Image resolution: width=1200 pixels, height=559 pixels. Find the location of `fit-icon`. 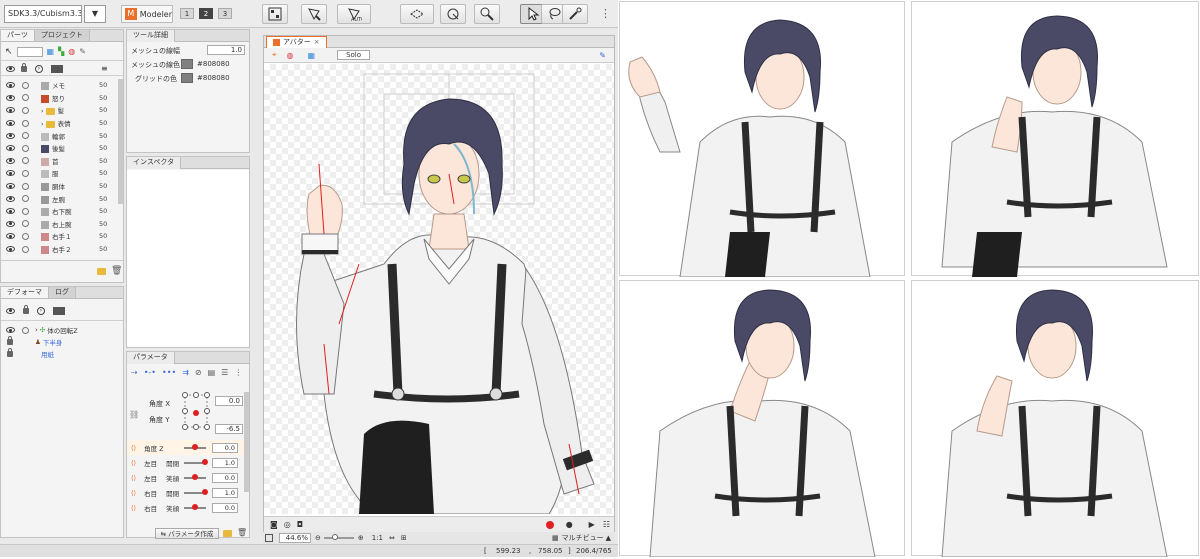

fit-icon is located at coordinates (269, 538).